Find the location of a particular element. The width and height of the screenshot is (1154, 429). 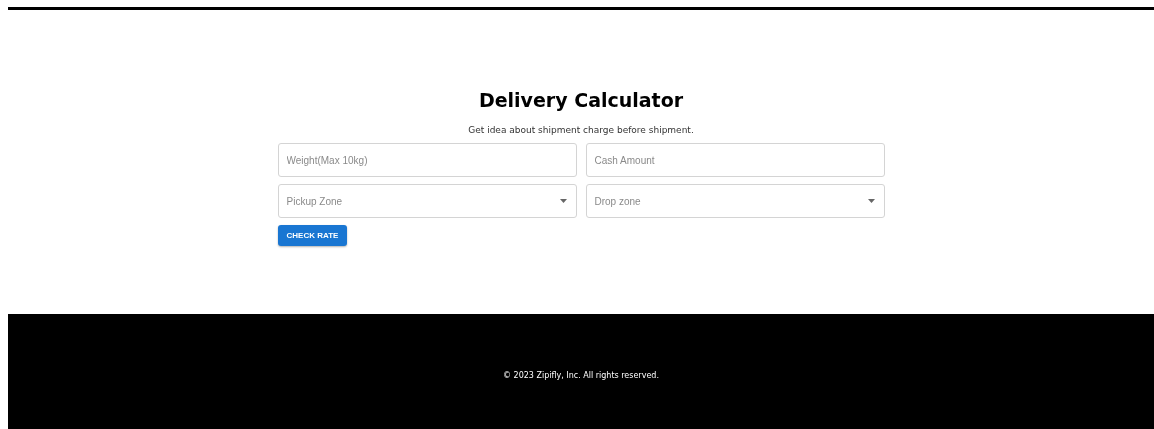

copyright-text: © 2023 Zipifly, Inc. All rights reserved. is located at coordinates (581, 375).